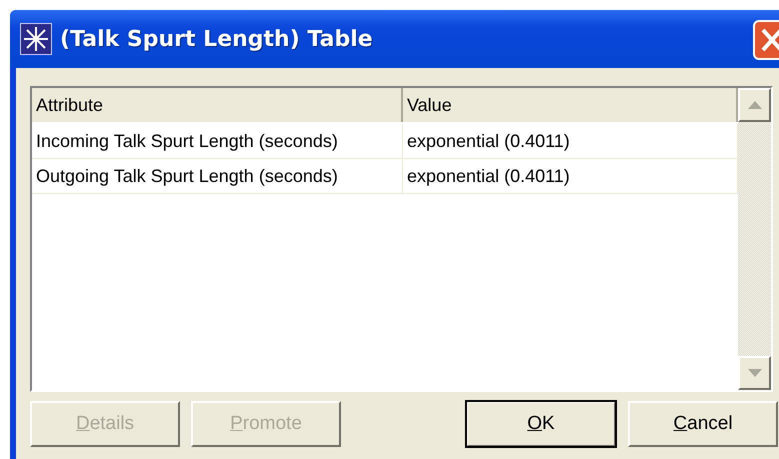  I want to click on scroll-up-button, so click(754, 105).